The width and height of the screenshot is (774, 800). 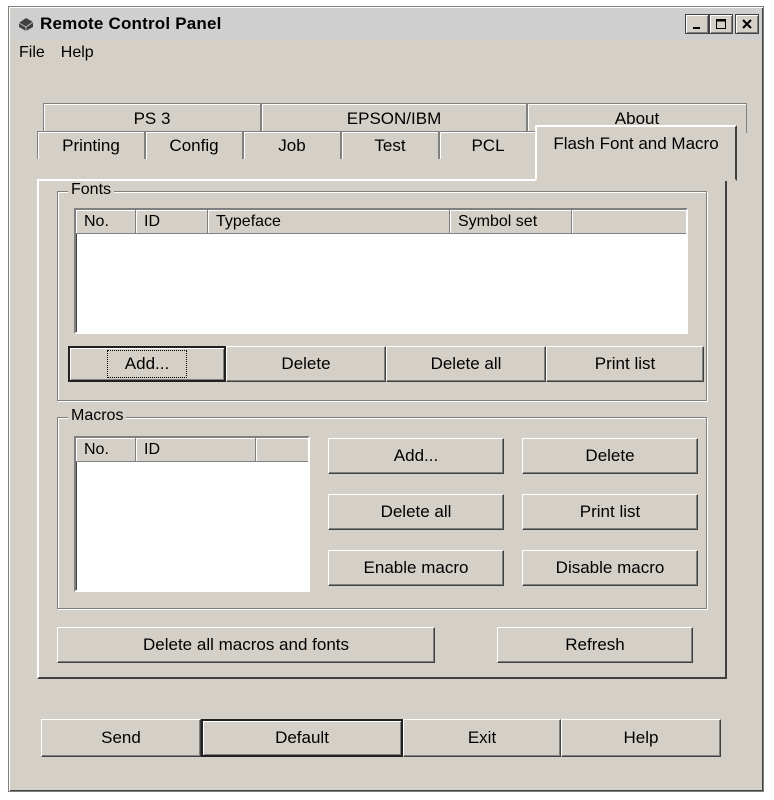 I want to click on tab-ps3: PS 3, so click(x=152, y=118).